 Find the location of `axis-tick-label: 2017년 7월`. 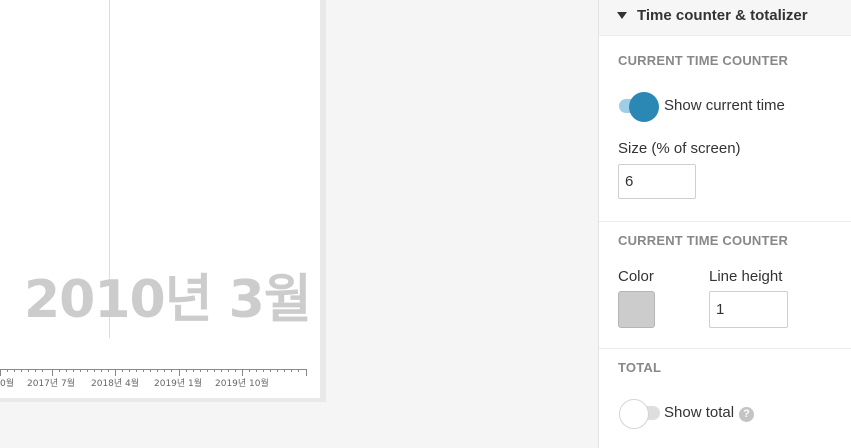

axis-tick-label: 2017년 7월 is located at coordinates (51, 384).